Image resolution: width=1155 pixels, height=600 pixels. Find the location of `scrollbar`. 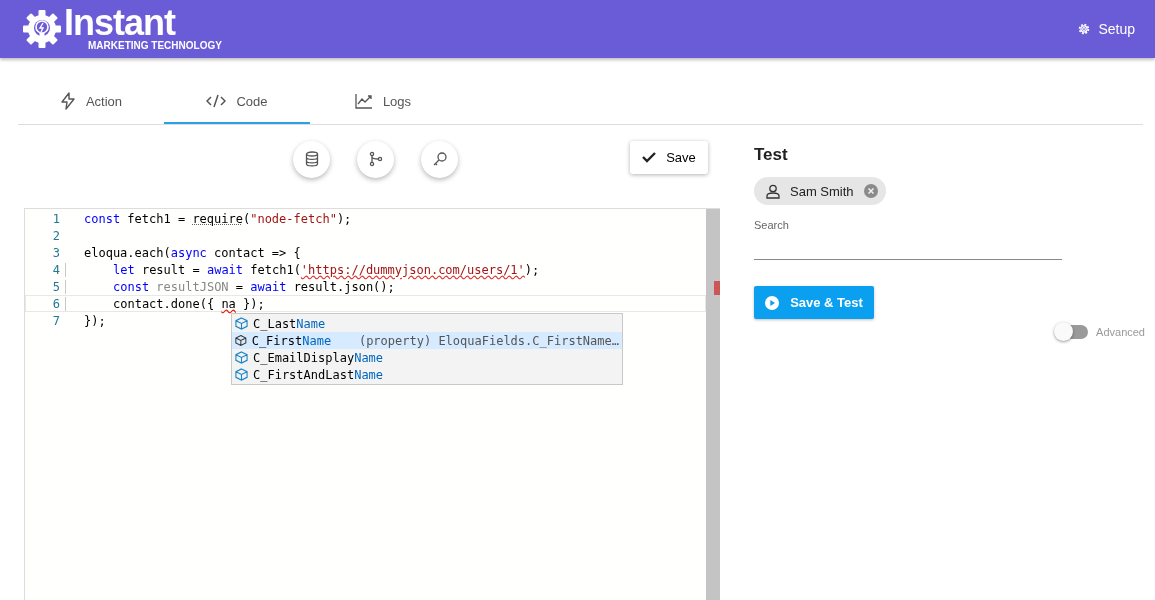

scrollbar is located at coordinates (713, 404).